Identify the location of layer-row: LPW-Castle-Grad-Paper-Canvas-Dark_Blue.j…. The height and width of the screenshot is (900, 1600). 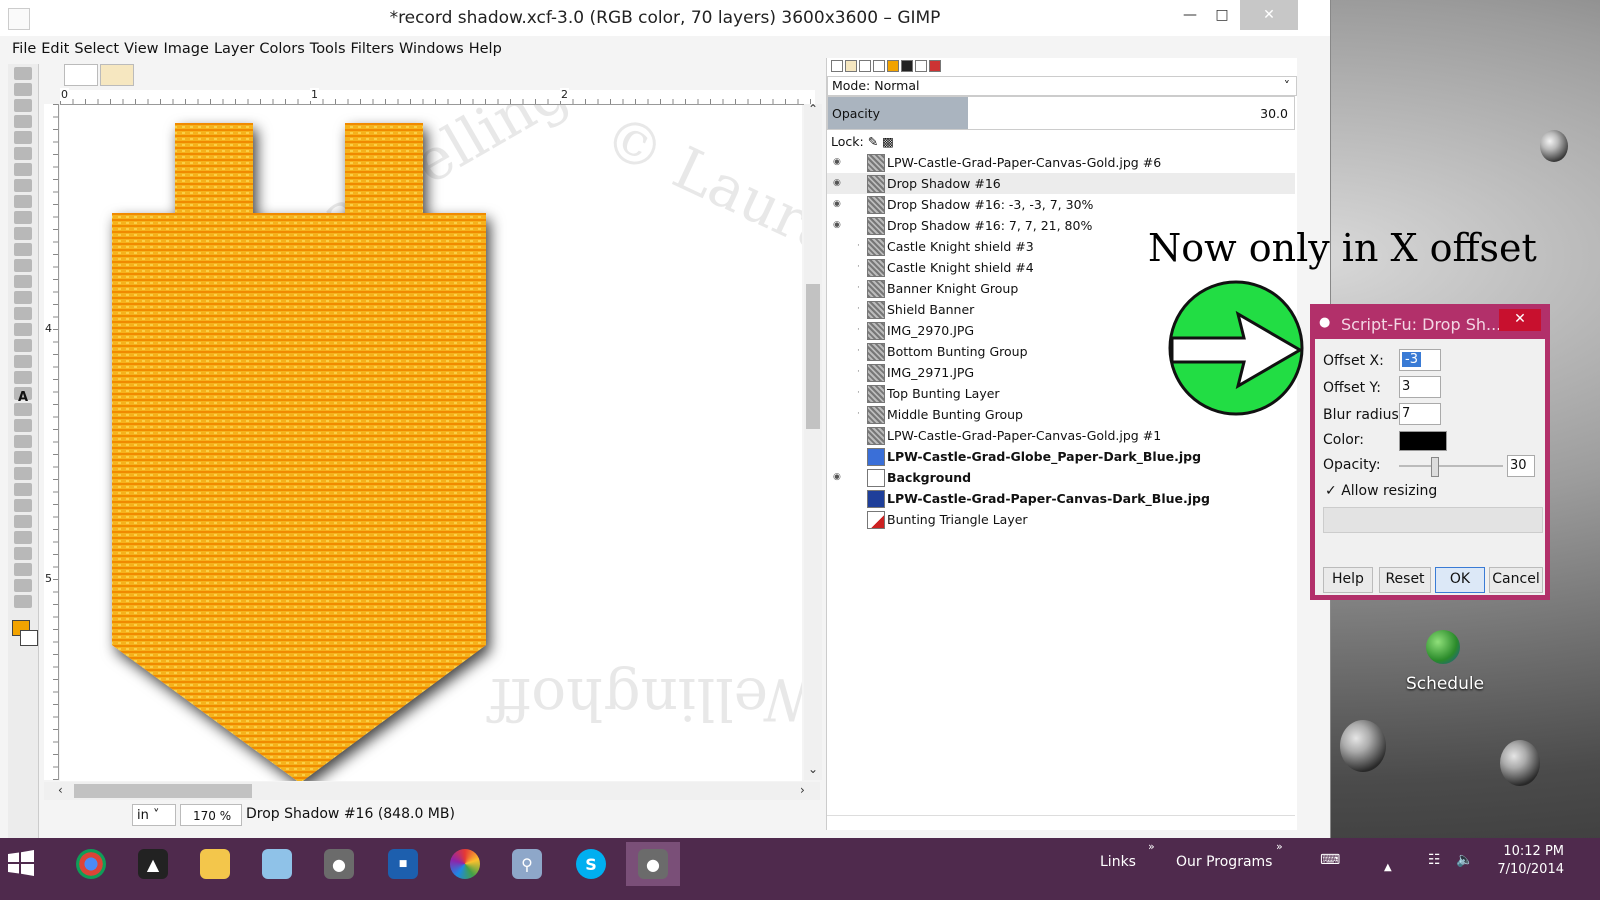
(1061, 498).